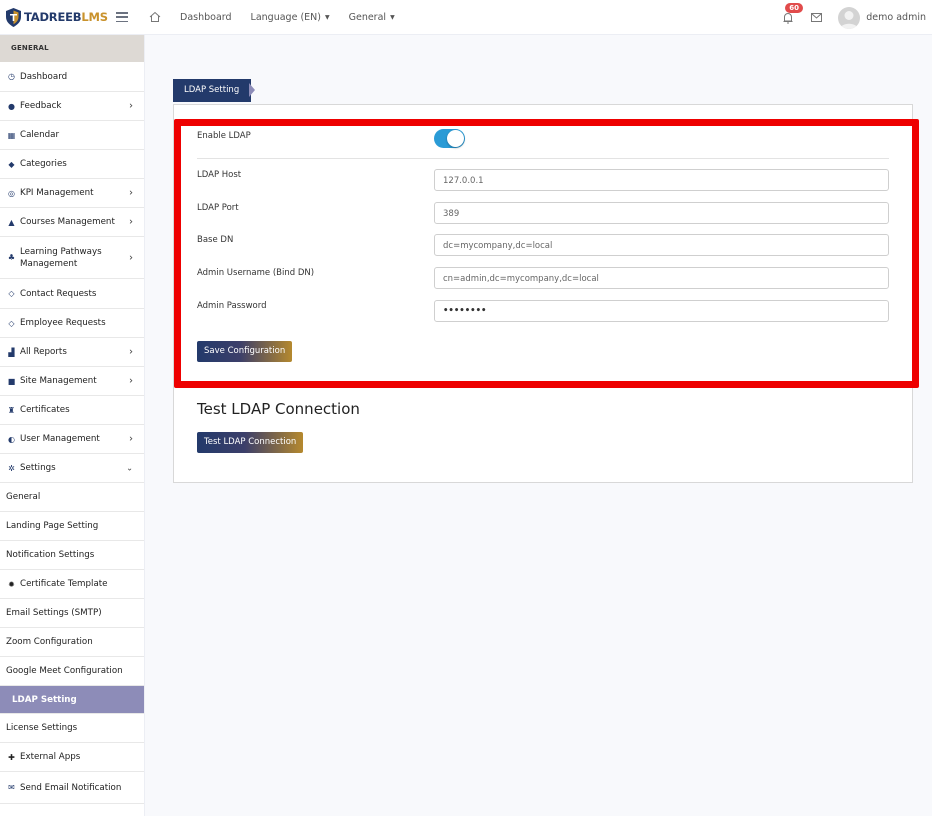 The height and width of the screenshot is (816, 932). Describe the element at coordinates (72, 526) in the screenshot. I see `sidebar-subitem-landing-page-setting: Landing Page Setting` at that location.